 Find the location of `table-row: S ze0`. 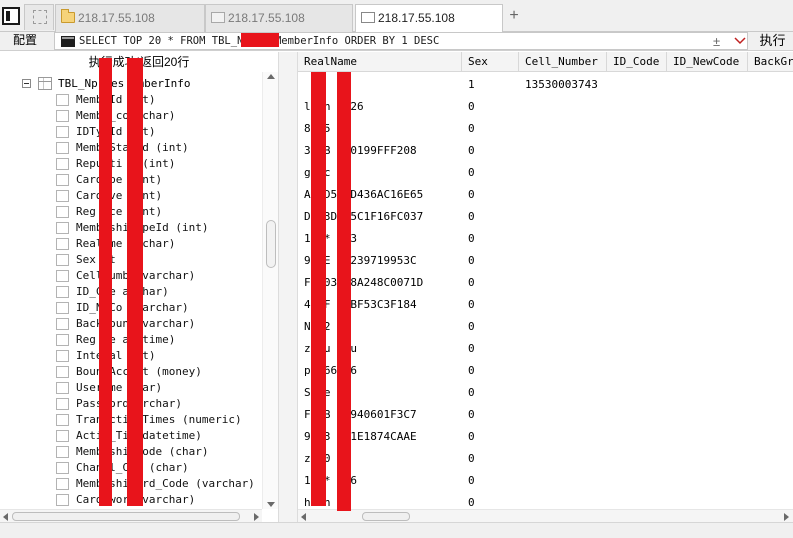

table-row: S ze0 is located at coordinates (545, 393).